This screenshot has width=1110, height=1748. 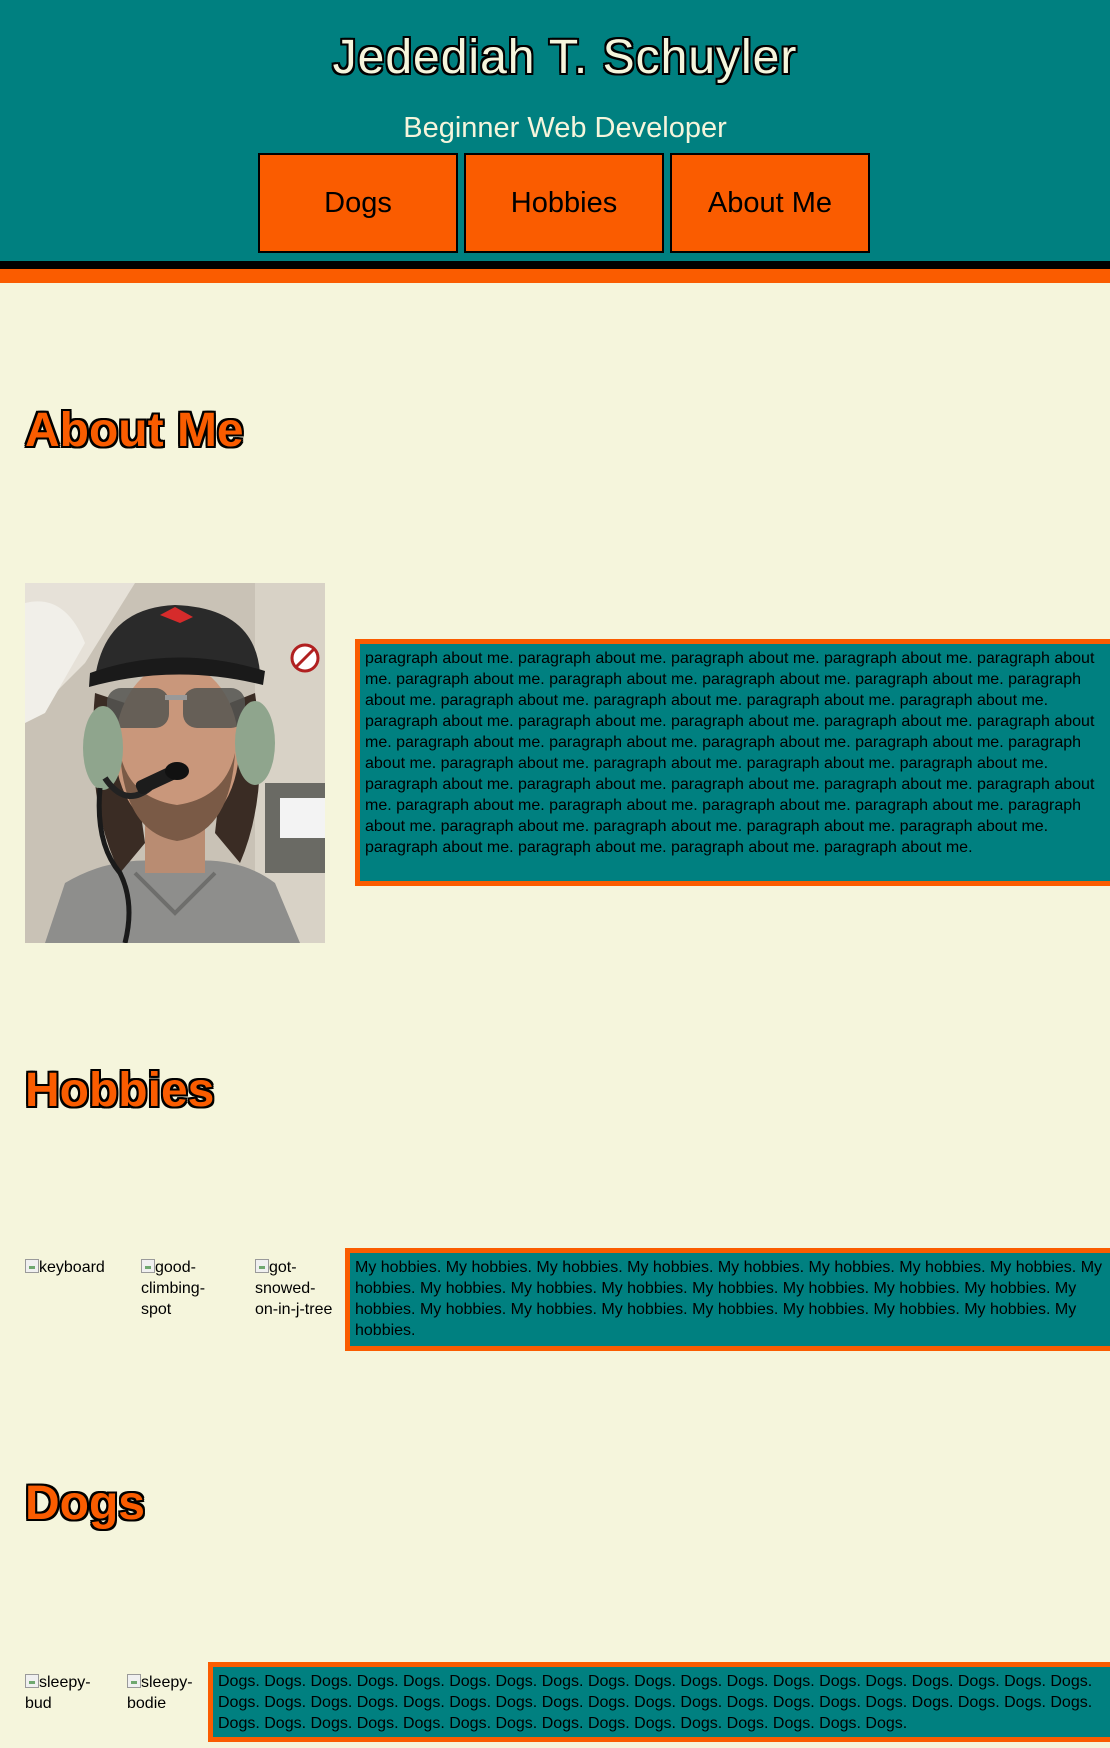 I want to click on header-divider-black, so click(x=555, y=265).